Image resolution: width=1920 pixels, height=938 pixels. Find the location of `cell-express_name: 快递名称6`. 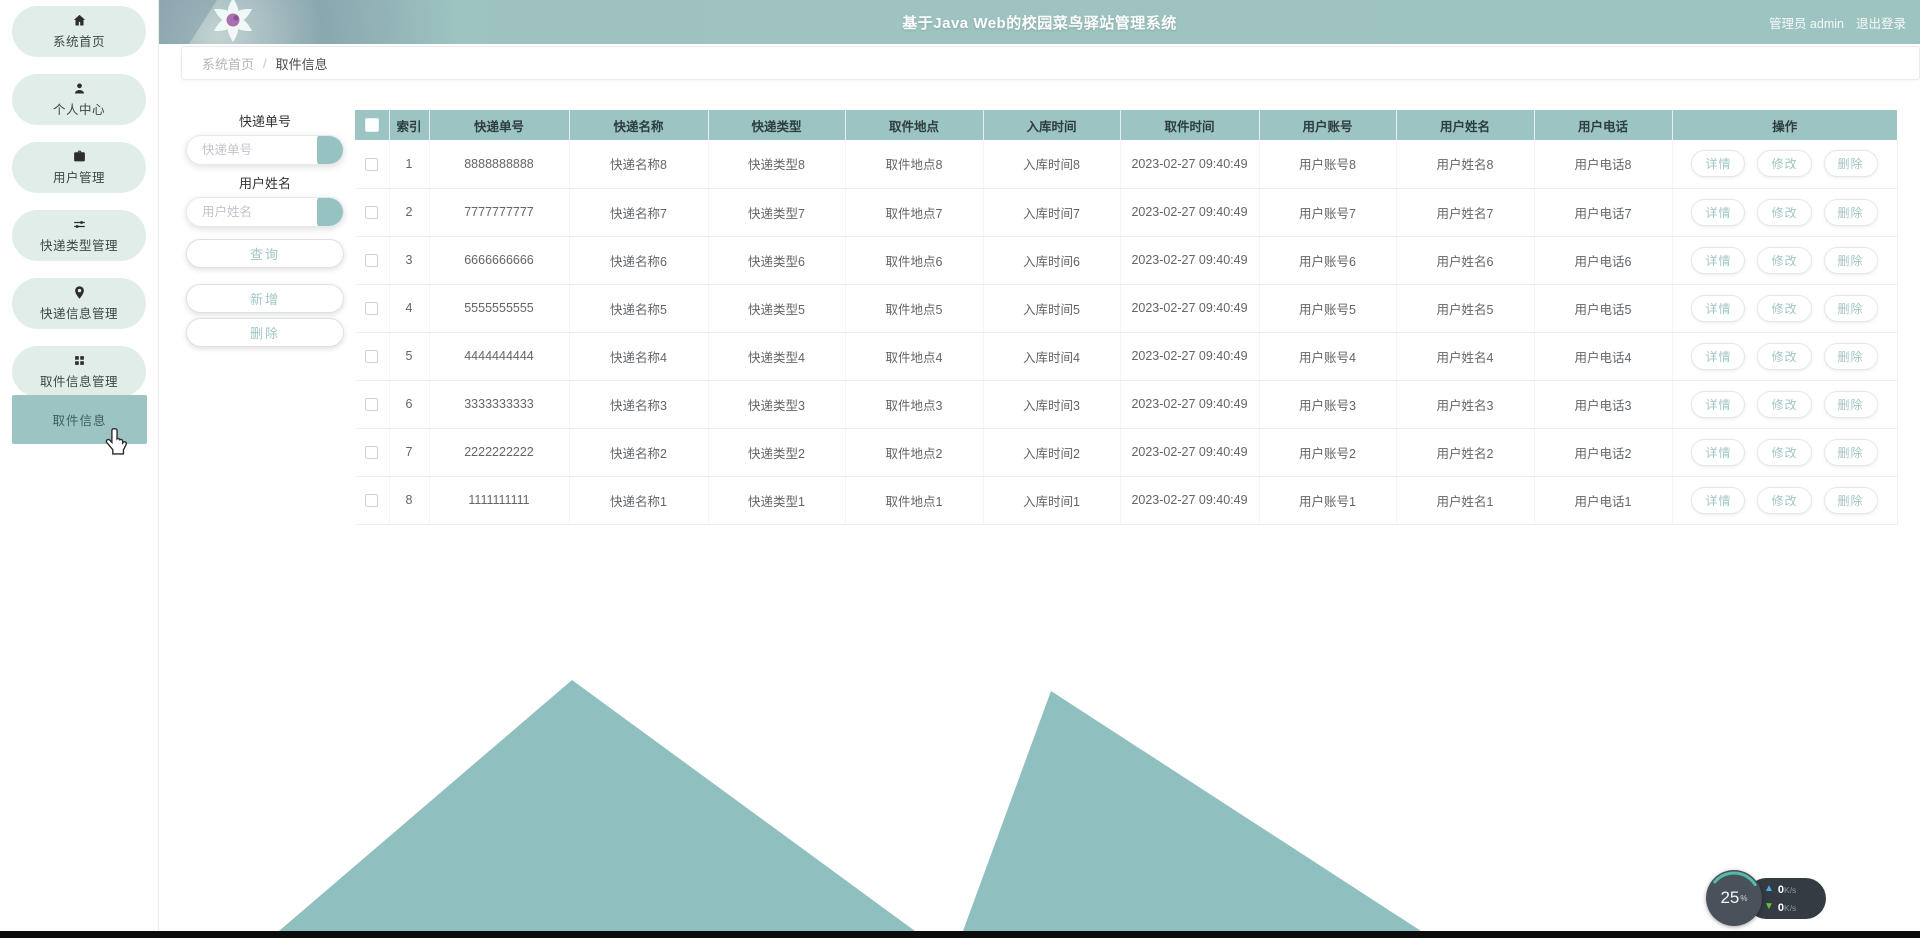

cell-express_name: 快递名称6 is located at coordinates (639, 260).